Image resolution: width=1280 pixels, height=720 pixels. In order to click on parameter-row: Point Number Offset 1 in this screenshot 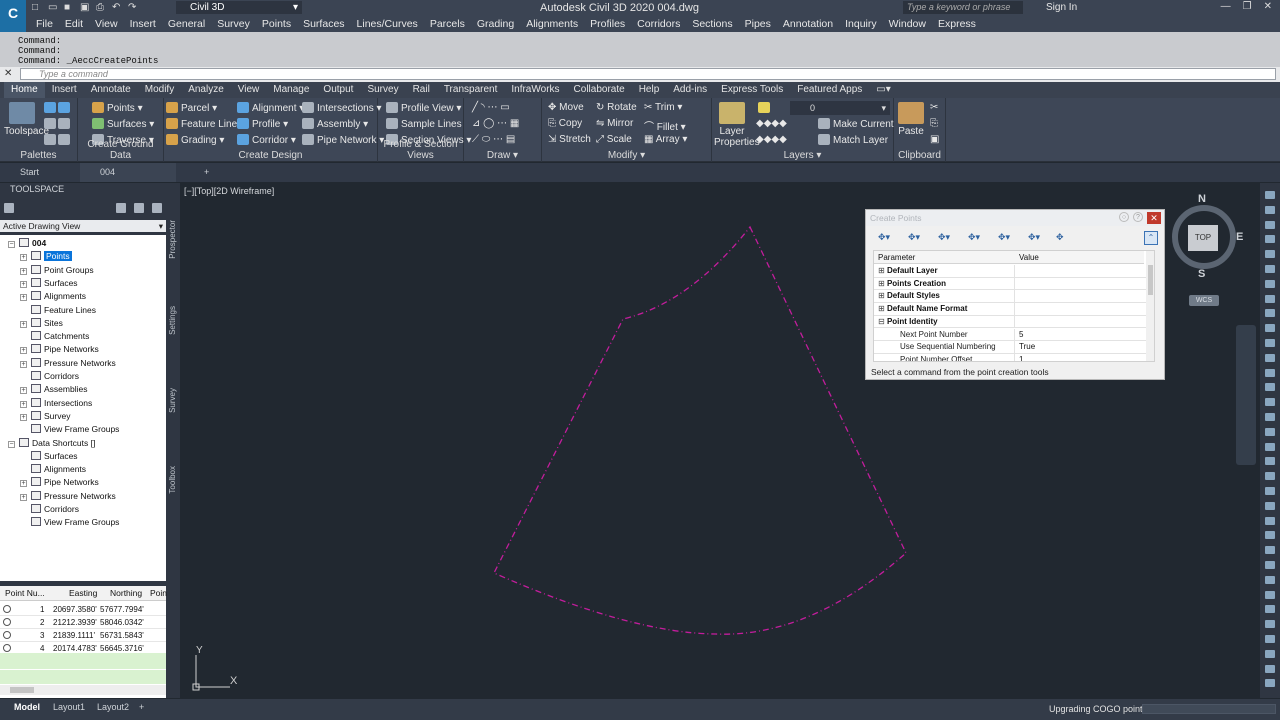, I will do `click(1010, 357)`.